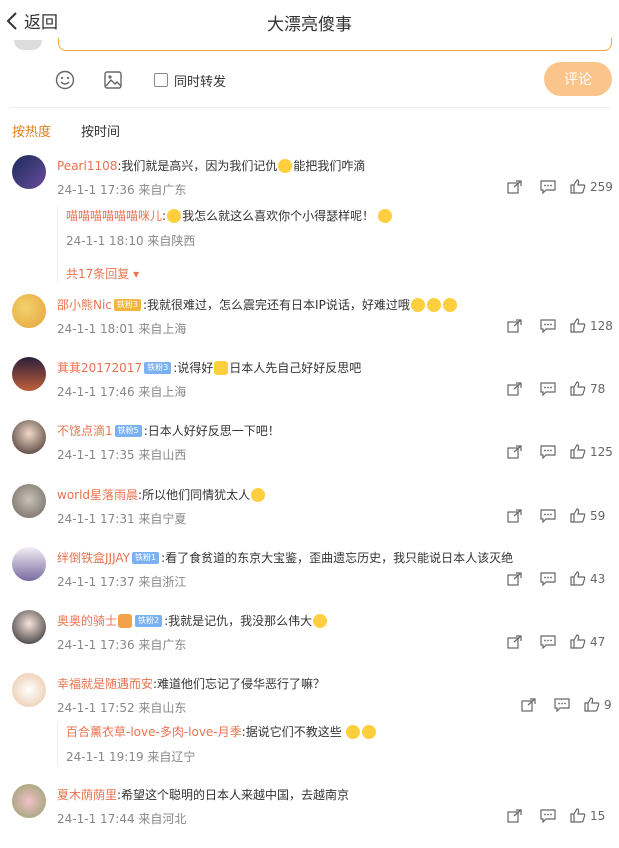  Describe the element at coordinates (122, 582) in the screenshot. I see `comment-meta: 24-1-1 17:37 来自浙江` at that location.